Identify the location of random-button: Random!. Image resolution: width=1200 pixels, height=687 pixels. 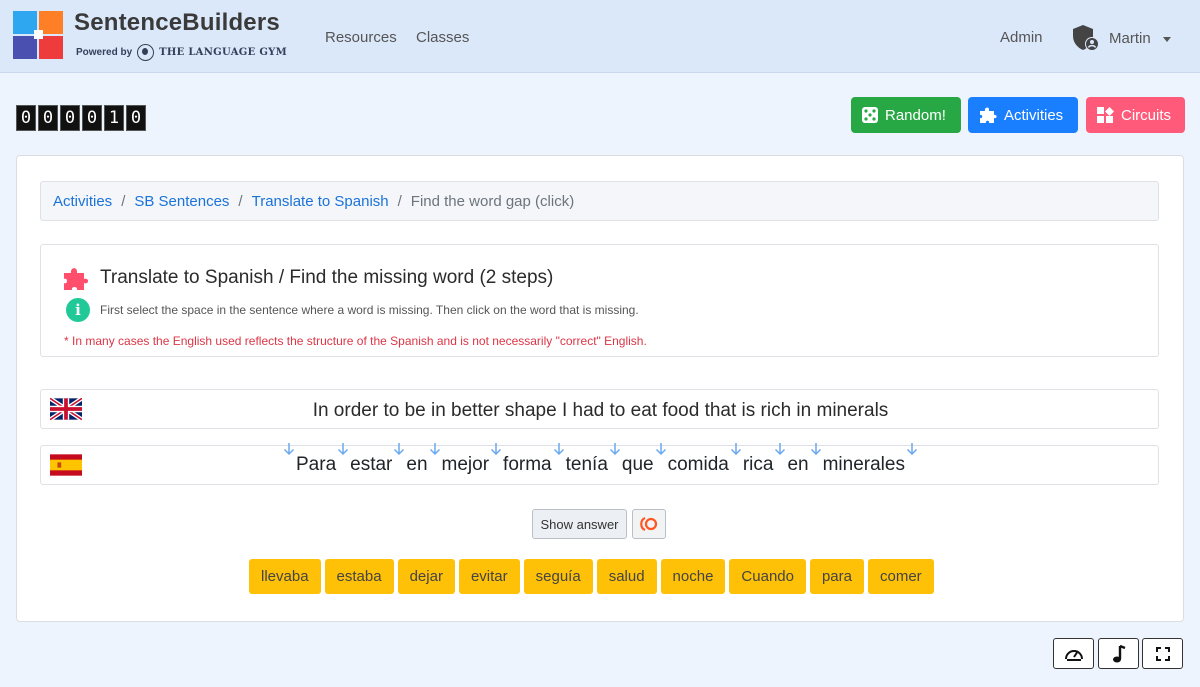
(906, 115).